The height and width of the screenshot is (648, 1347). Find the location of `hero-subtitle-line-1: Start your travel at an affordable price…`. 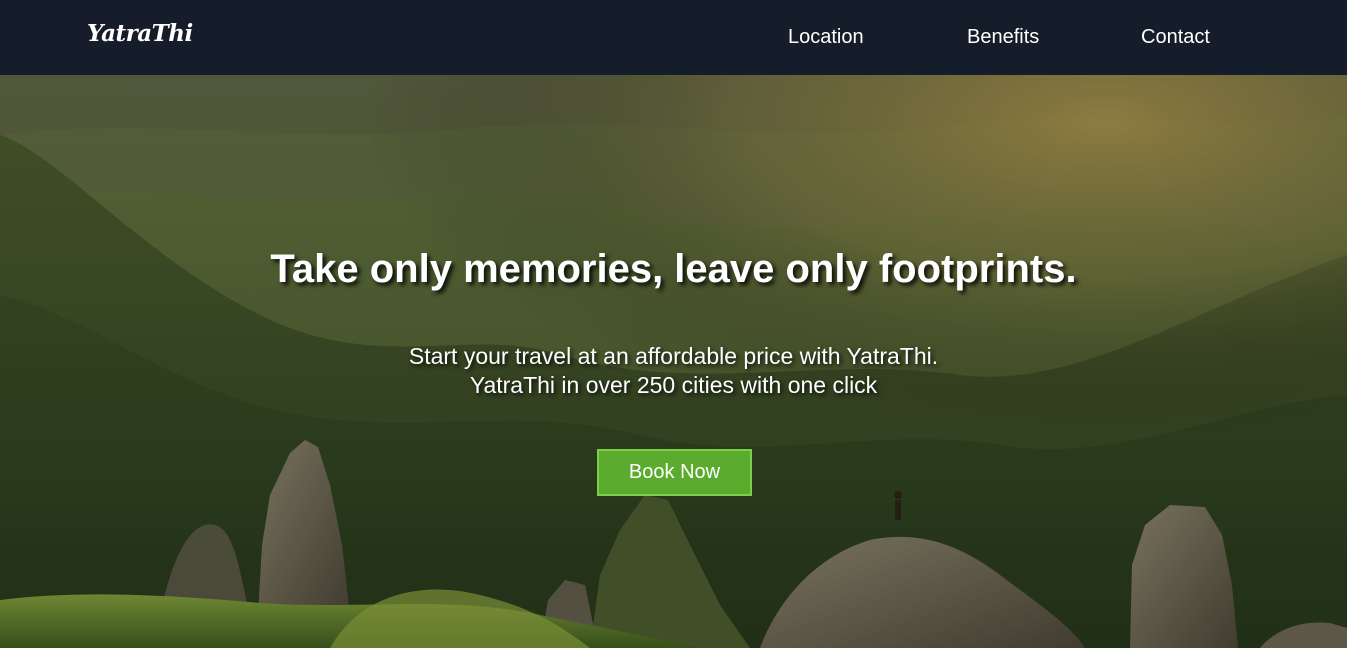

hero-subtitle-line-1: Start your travel at an affordable price… is located at coordinates (673, 356).